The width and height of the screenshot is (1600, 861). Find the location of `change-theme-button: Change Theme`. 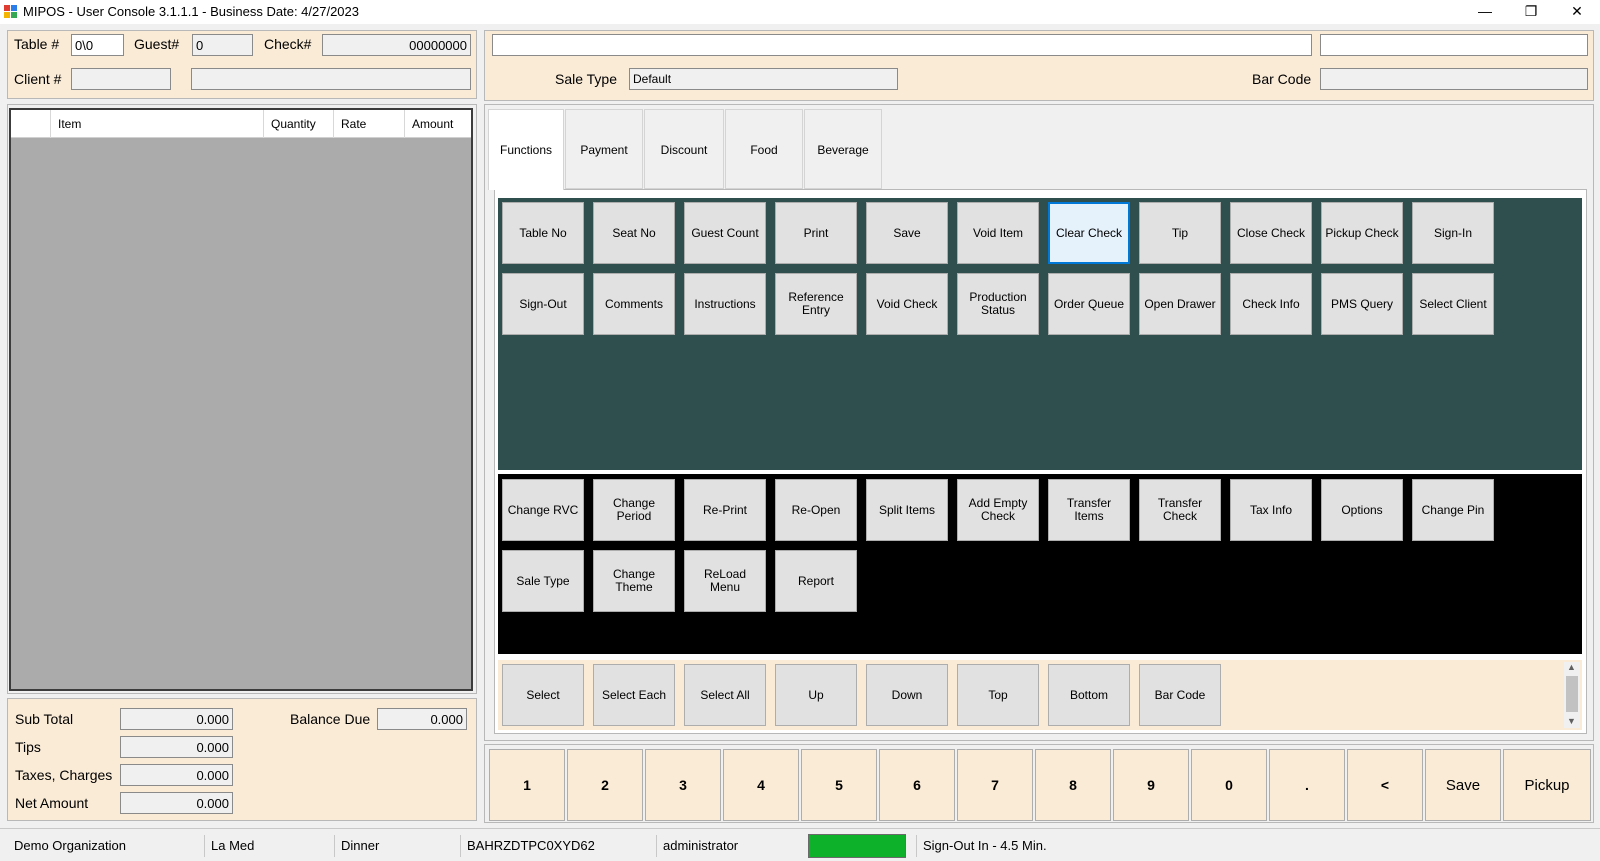

change-theme-button: Change Theme is located at coordinates (634, 581).